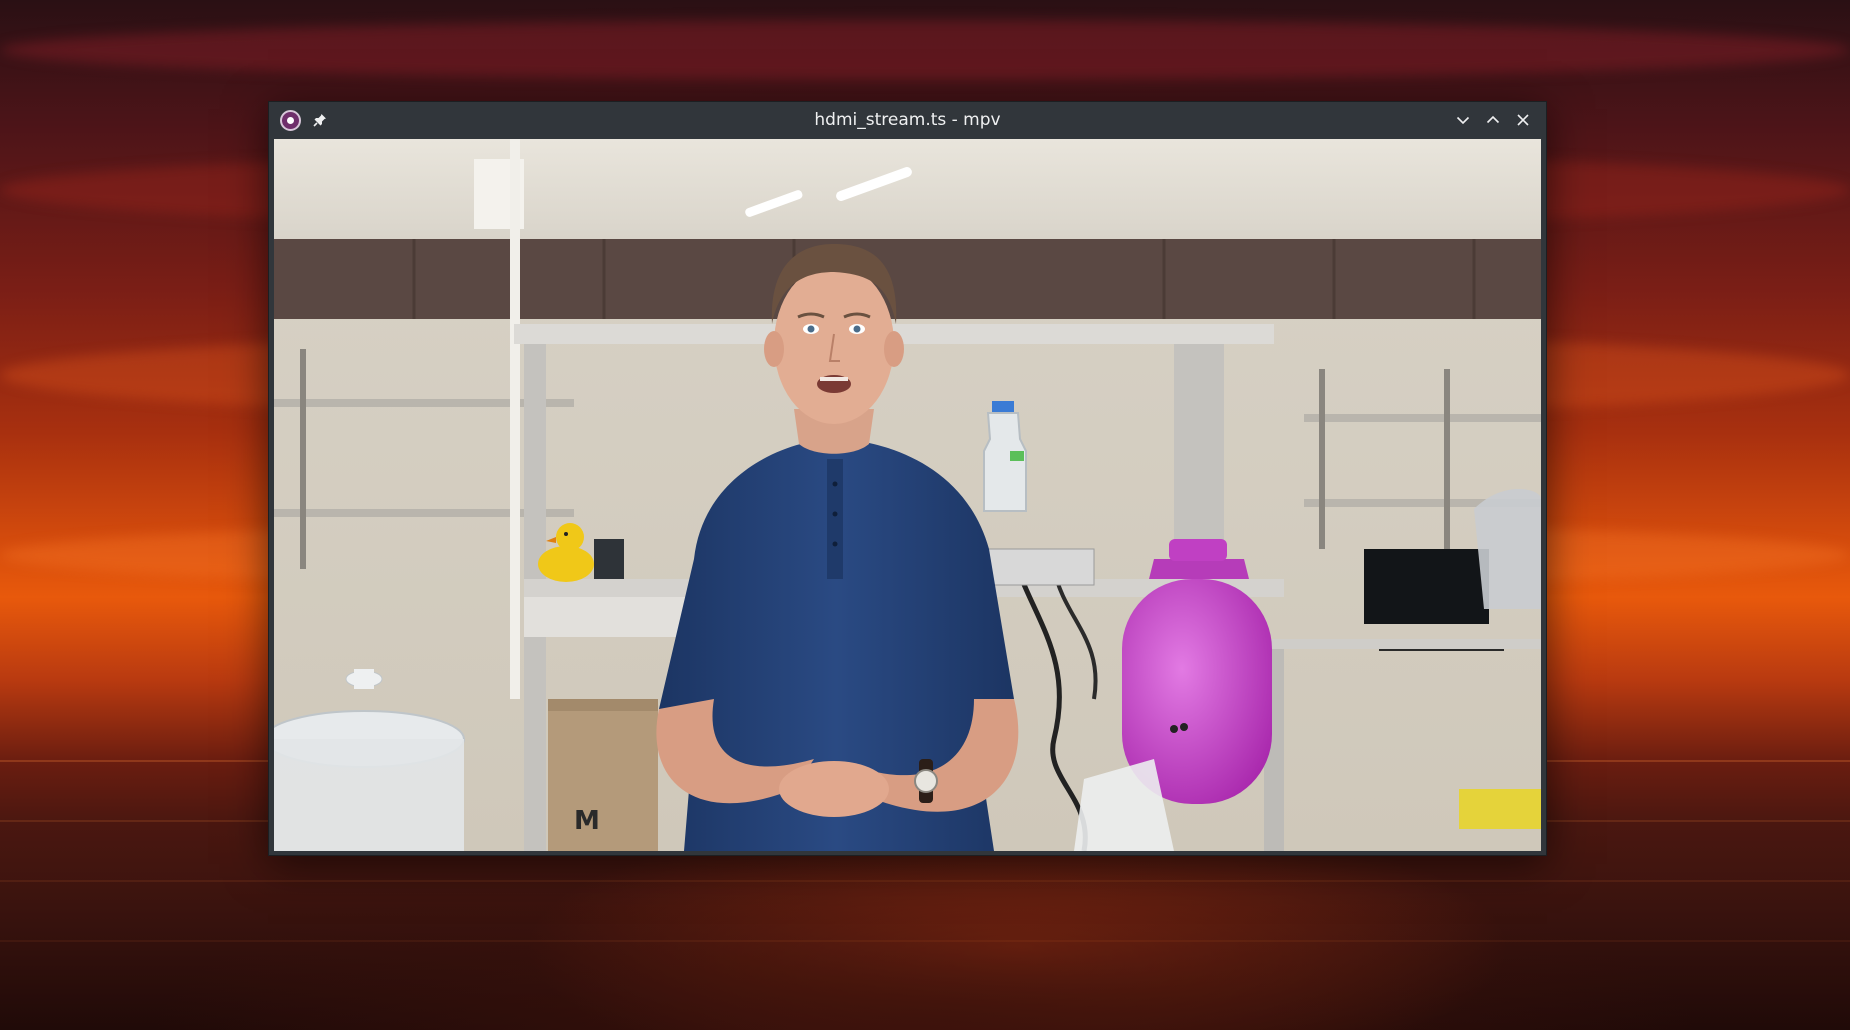 The width and height of the screenshot is (1850, 1030). I want to click on chevron-down-icon, so click(1463, 121).